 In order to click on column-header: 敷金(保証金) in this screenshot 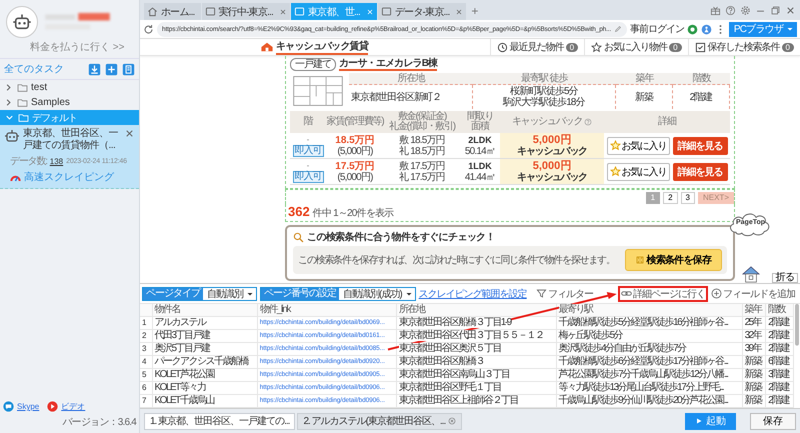, I will do `click(422, 117)`.